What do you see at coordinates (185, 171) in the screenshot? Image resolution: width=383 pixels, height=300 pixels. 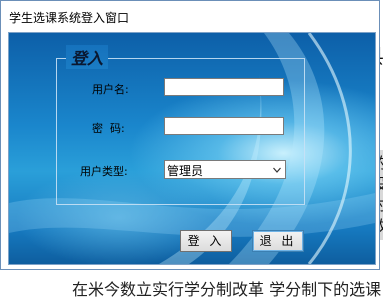 I see `user-type-value: 管理员` at bounding box center [185, 171].